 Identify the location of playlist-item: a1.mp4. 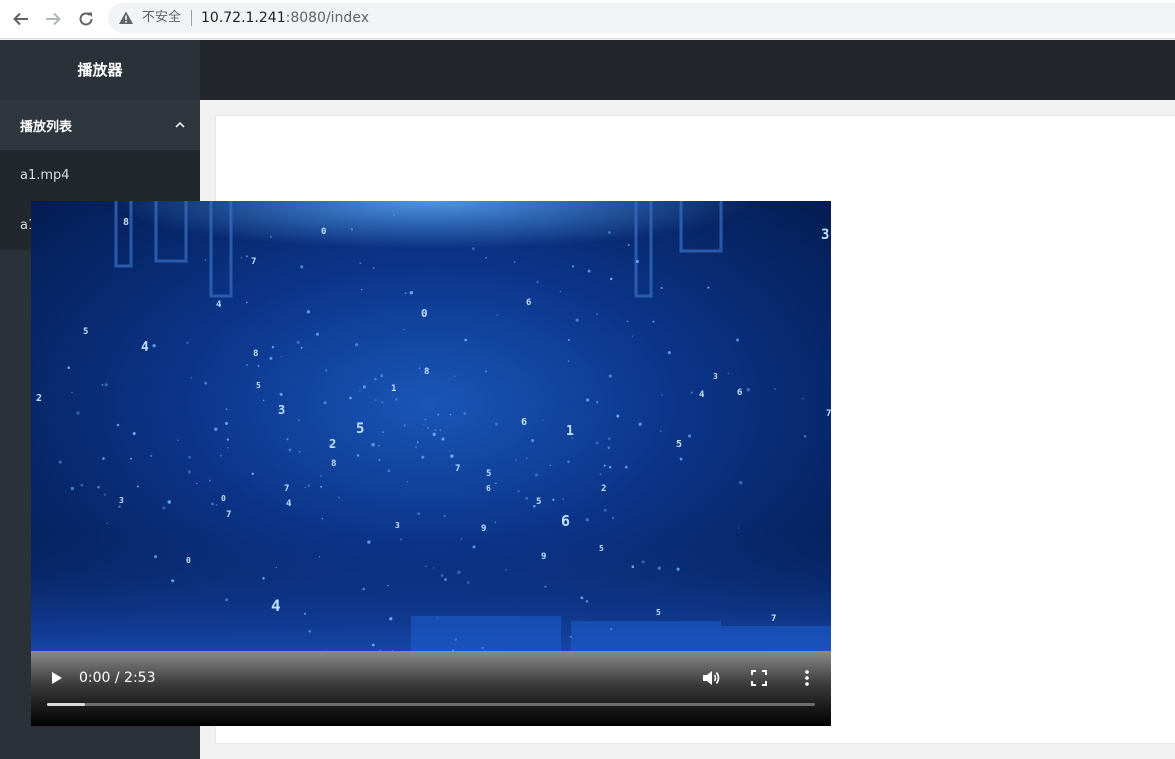
(100, 175).